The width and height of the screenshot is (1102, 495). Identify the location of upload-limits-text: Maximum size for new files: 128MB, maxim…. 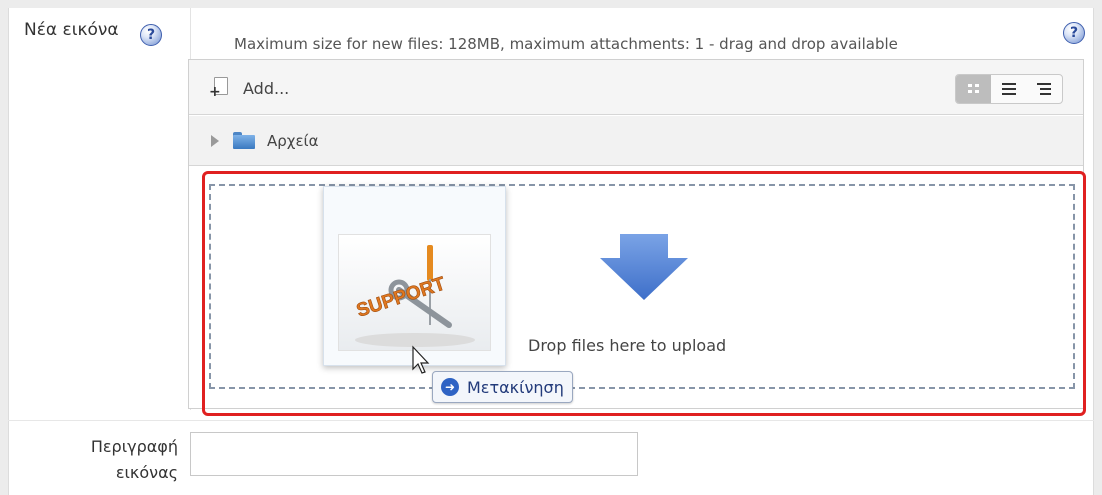
(566, 44).